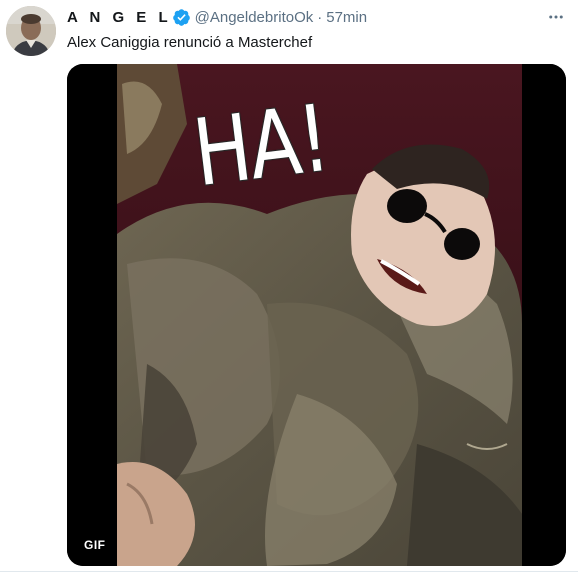 The width and height of the screenshot is (578, 572). I want to click on more-options-icon, so click(556, 17).